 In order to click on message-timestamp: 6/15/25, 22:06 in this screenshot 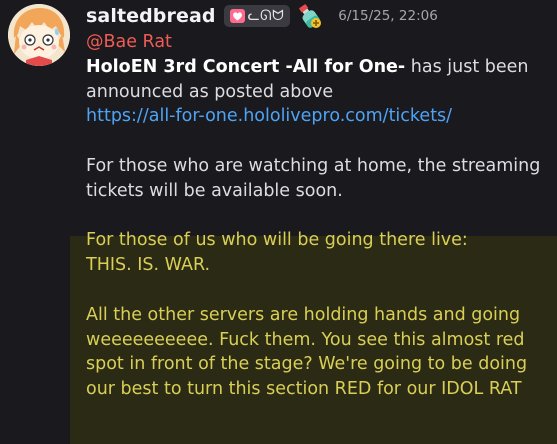, I will do `click(388, 16)`.